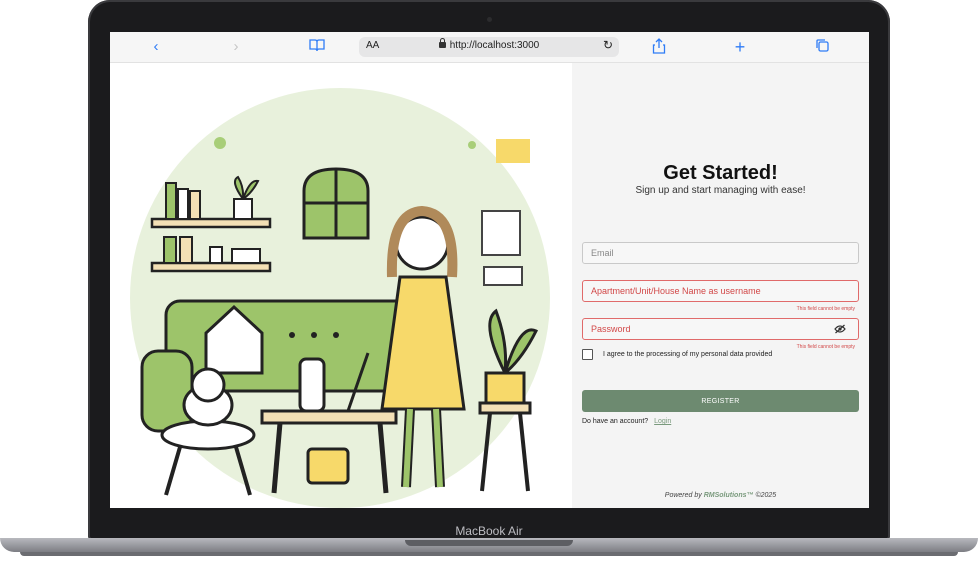 The width and height of the screenshot is (978, 562). What do you see at coordinates (442, 43) in the screenshot?
I see `lock-icon` at bounding box center [442, 43].